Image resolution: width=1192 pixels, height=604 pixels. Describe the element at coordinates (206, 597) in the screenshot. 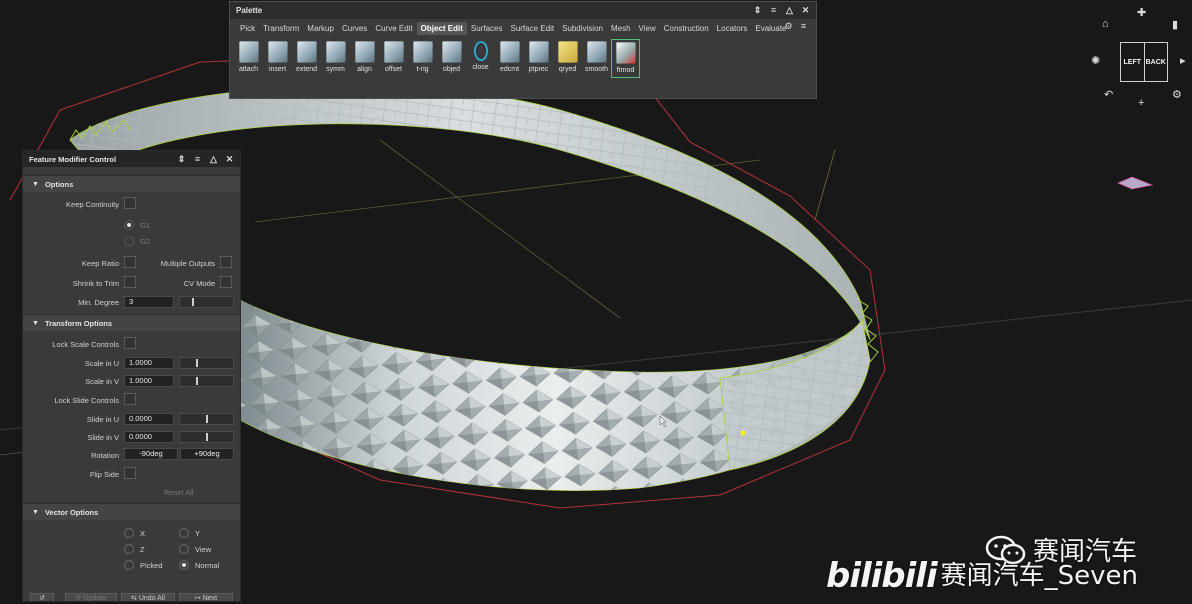

I see `next-button: ↦ Next` at that location.